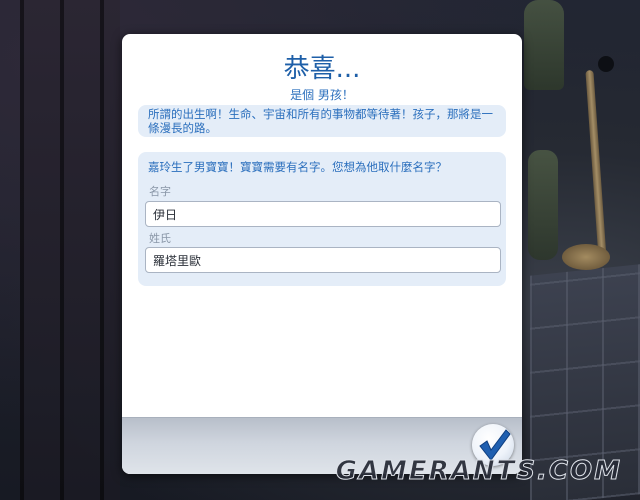 Image resolution: width=640 pixels, height=500 pixels. Describe the element at coordinates (297, 167) in the screenshot. I see `naming-prompt: 嘉玲生了男寶寶！寶寶需要有名字。您想為他取什麼名字？` at that location.